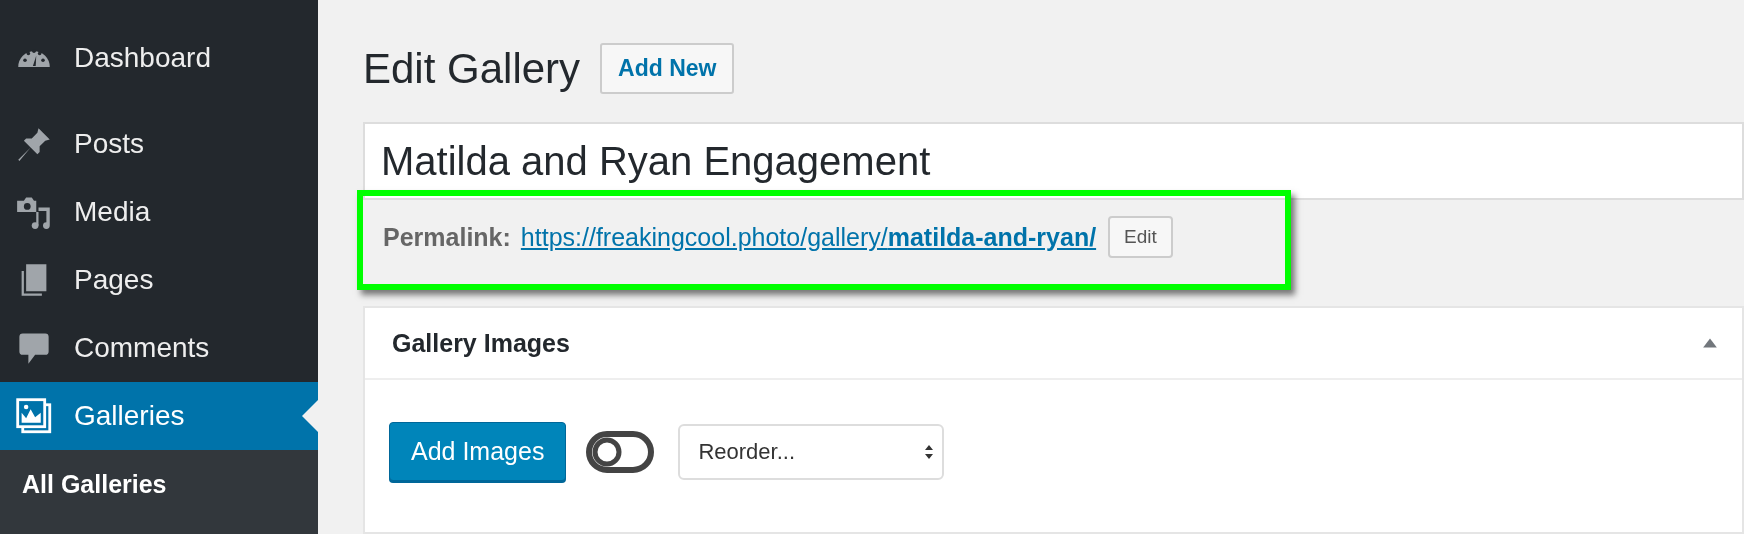  What do you see at coordinates (34, 212) in the screenshot?
I see `media-icon` at bounding box center [34, 212].